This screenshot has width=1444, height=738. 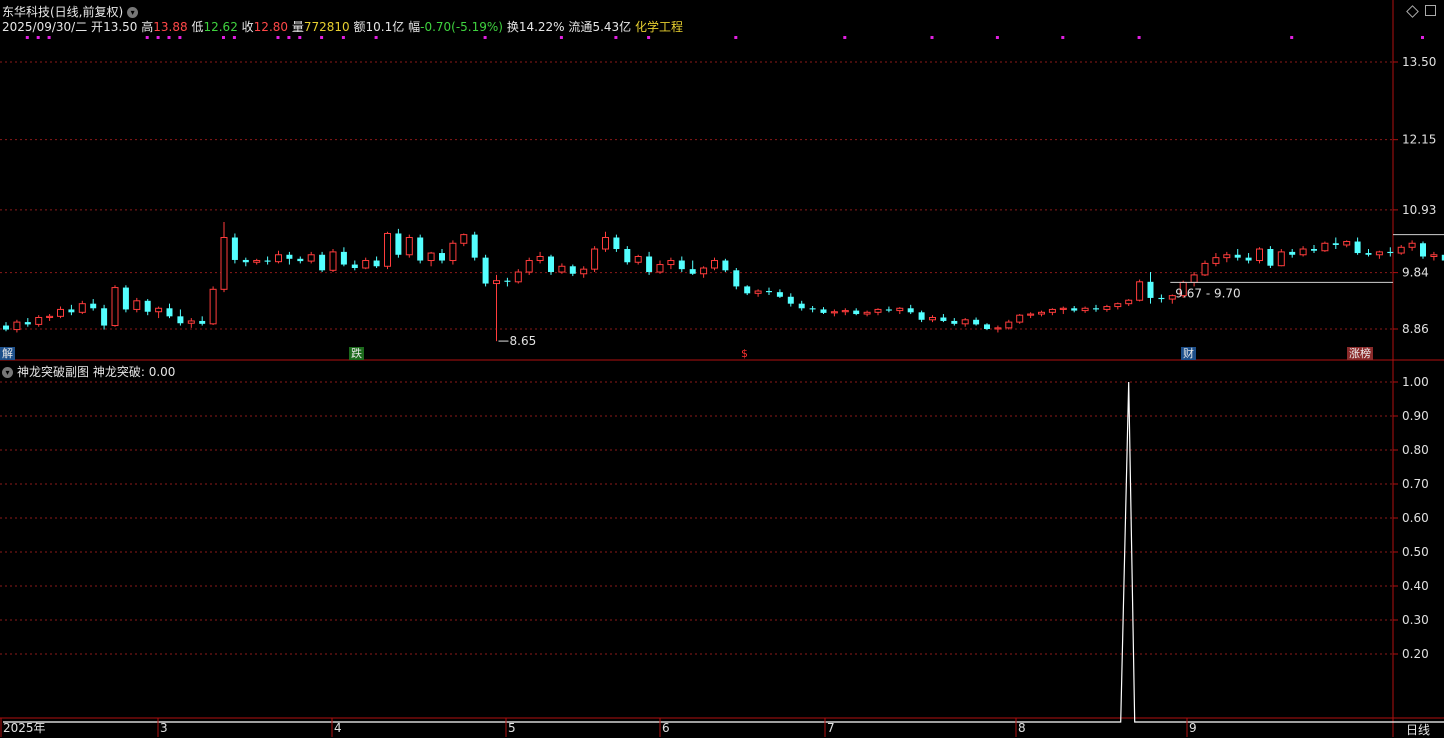 I want to click on subchart-title: ▾ 神龙突破副图 神龙突破: 0.00, so click(x=88, y=371).